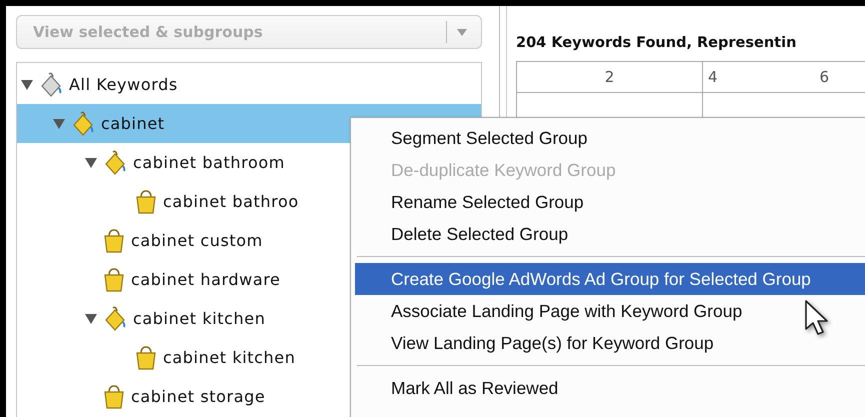 The width and height of the screenshot is (865, 417). I want to click on ruler-label: 6, so click(825, 77).